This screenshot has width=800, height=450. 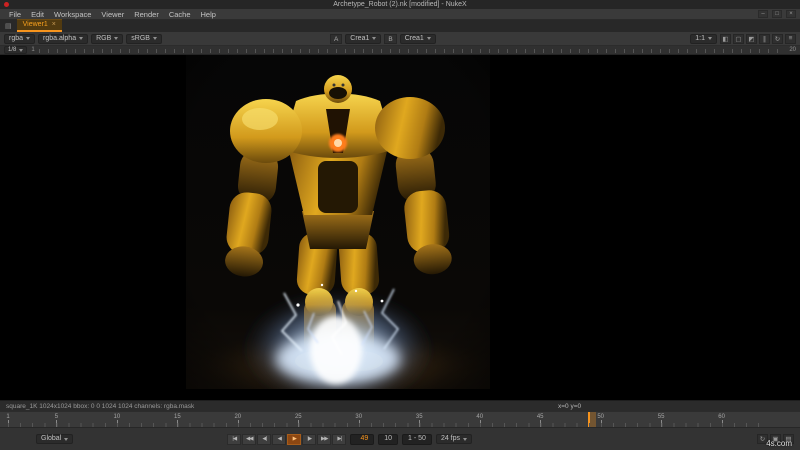 I want to click on close-button: ×, so click(x=791, y=14).